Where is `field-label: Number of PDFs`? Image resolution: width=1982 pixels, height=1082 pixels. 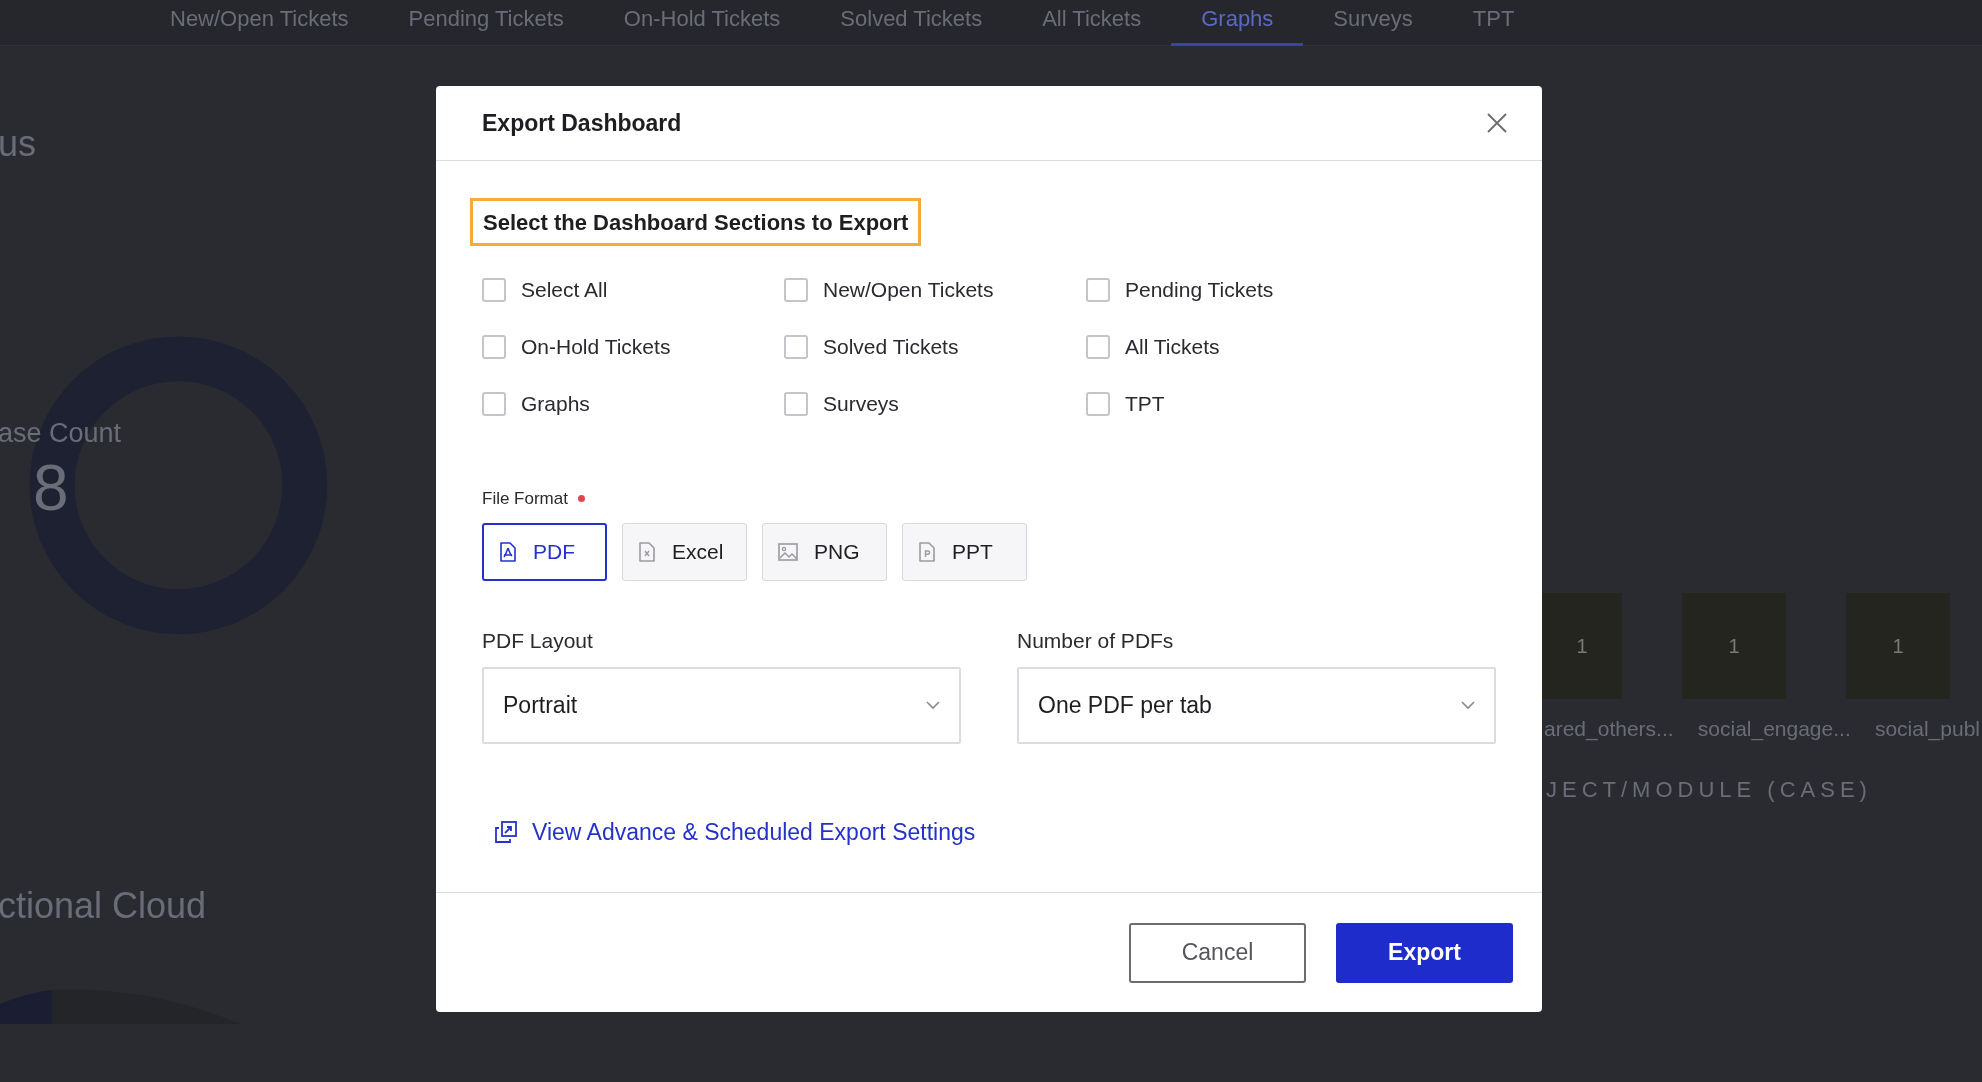
field-label: Number of PDFs is located at coordinates (1096, 640).